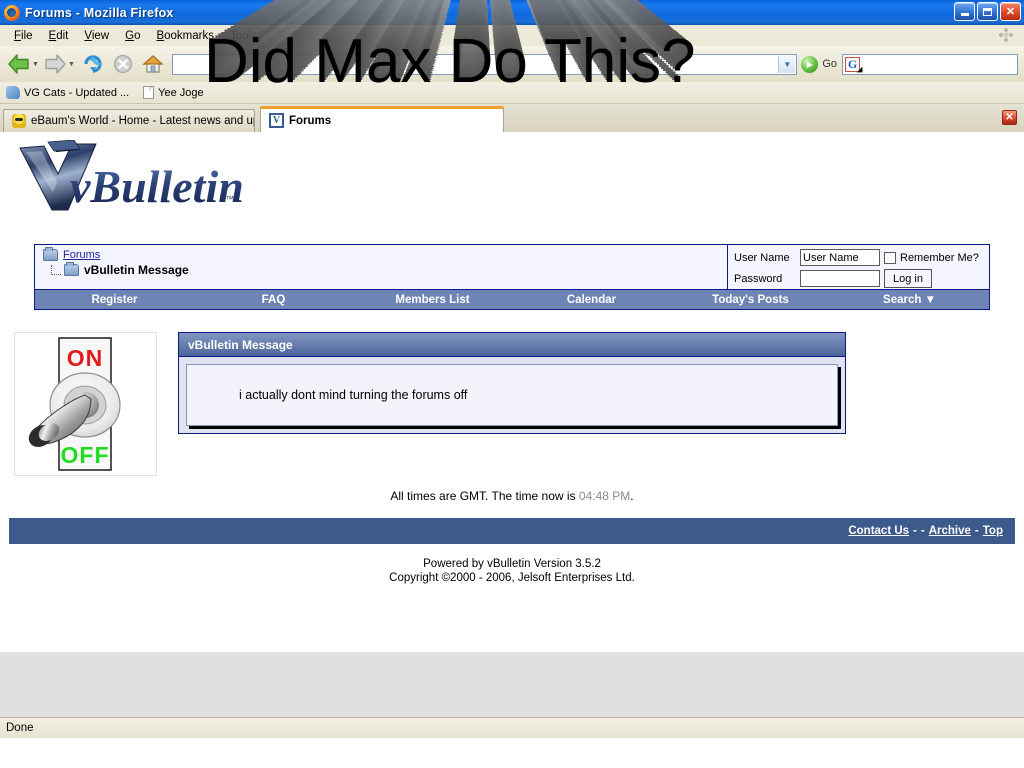 The width and height of the screenshot is (1024, 768). I want to click on breadcrumb: Forums vBulletin Message, so click(112, 267).